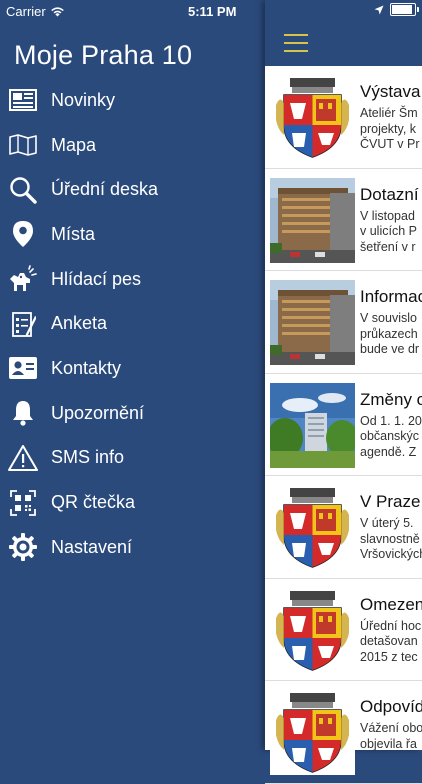 The image size is (422, 784). I want to click on menu-item-mista: Místa, so click(132, 234).